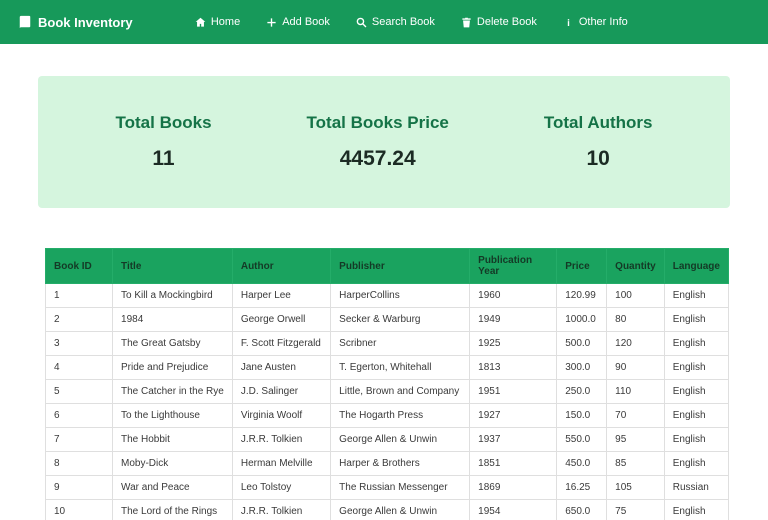  What do you see at coordinates (79, 266) in the screenshot?
I see `column-header: Book ID` at bounding box center [79, 266].